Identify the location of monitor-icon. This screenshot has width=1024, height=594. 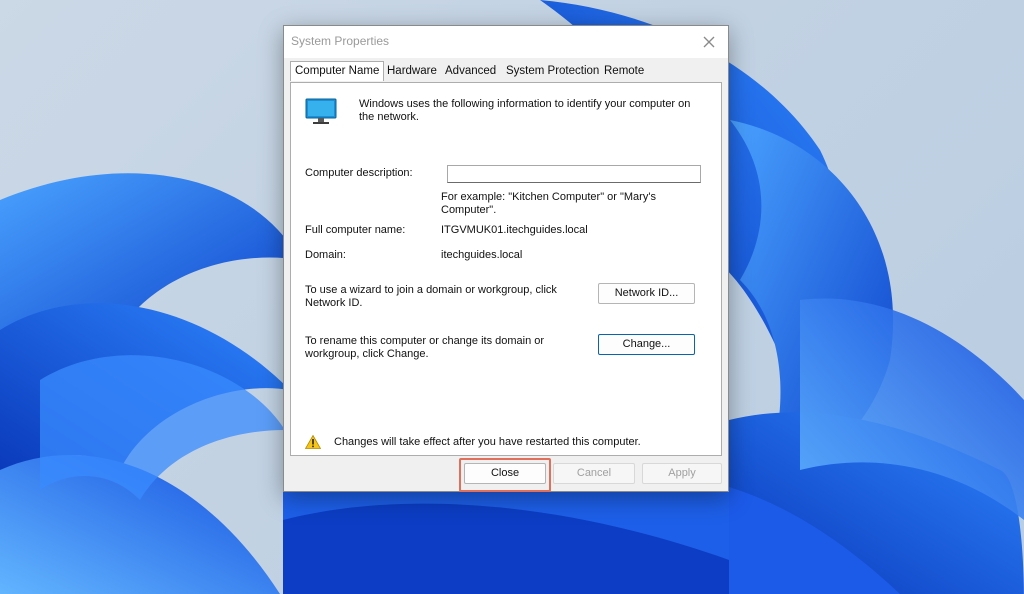
(321, 111).